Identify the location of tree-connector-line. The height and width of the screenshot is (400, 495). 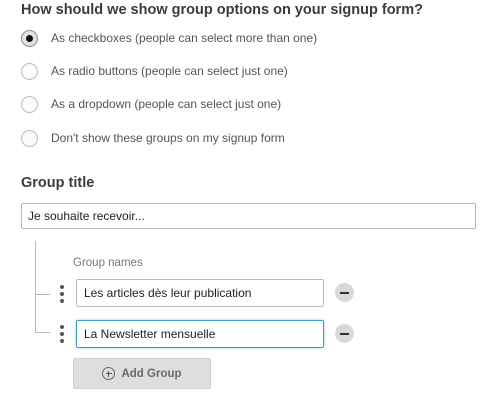
(35, 286).